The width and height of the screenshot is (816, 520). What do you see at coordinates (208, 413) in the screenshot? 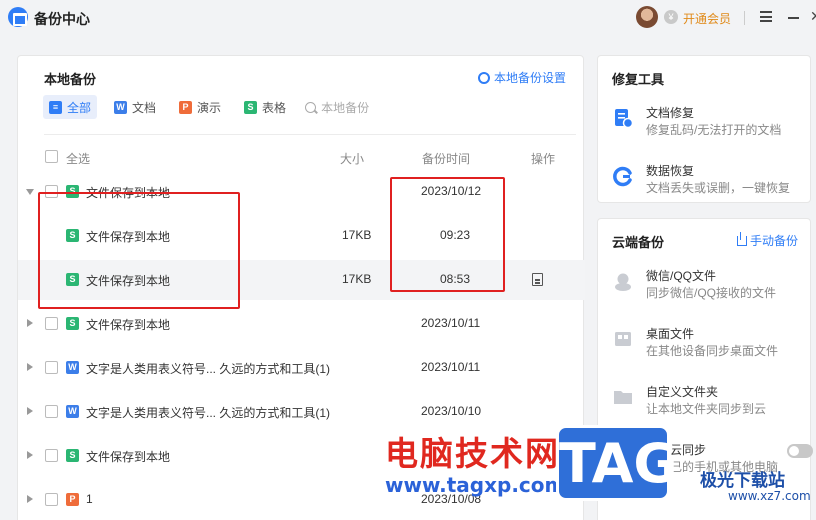
I see `file-name: 文字是人类用表义符号... 久远的方式和工具(1)` at bounding box center [208, 413].